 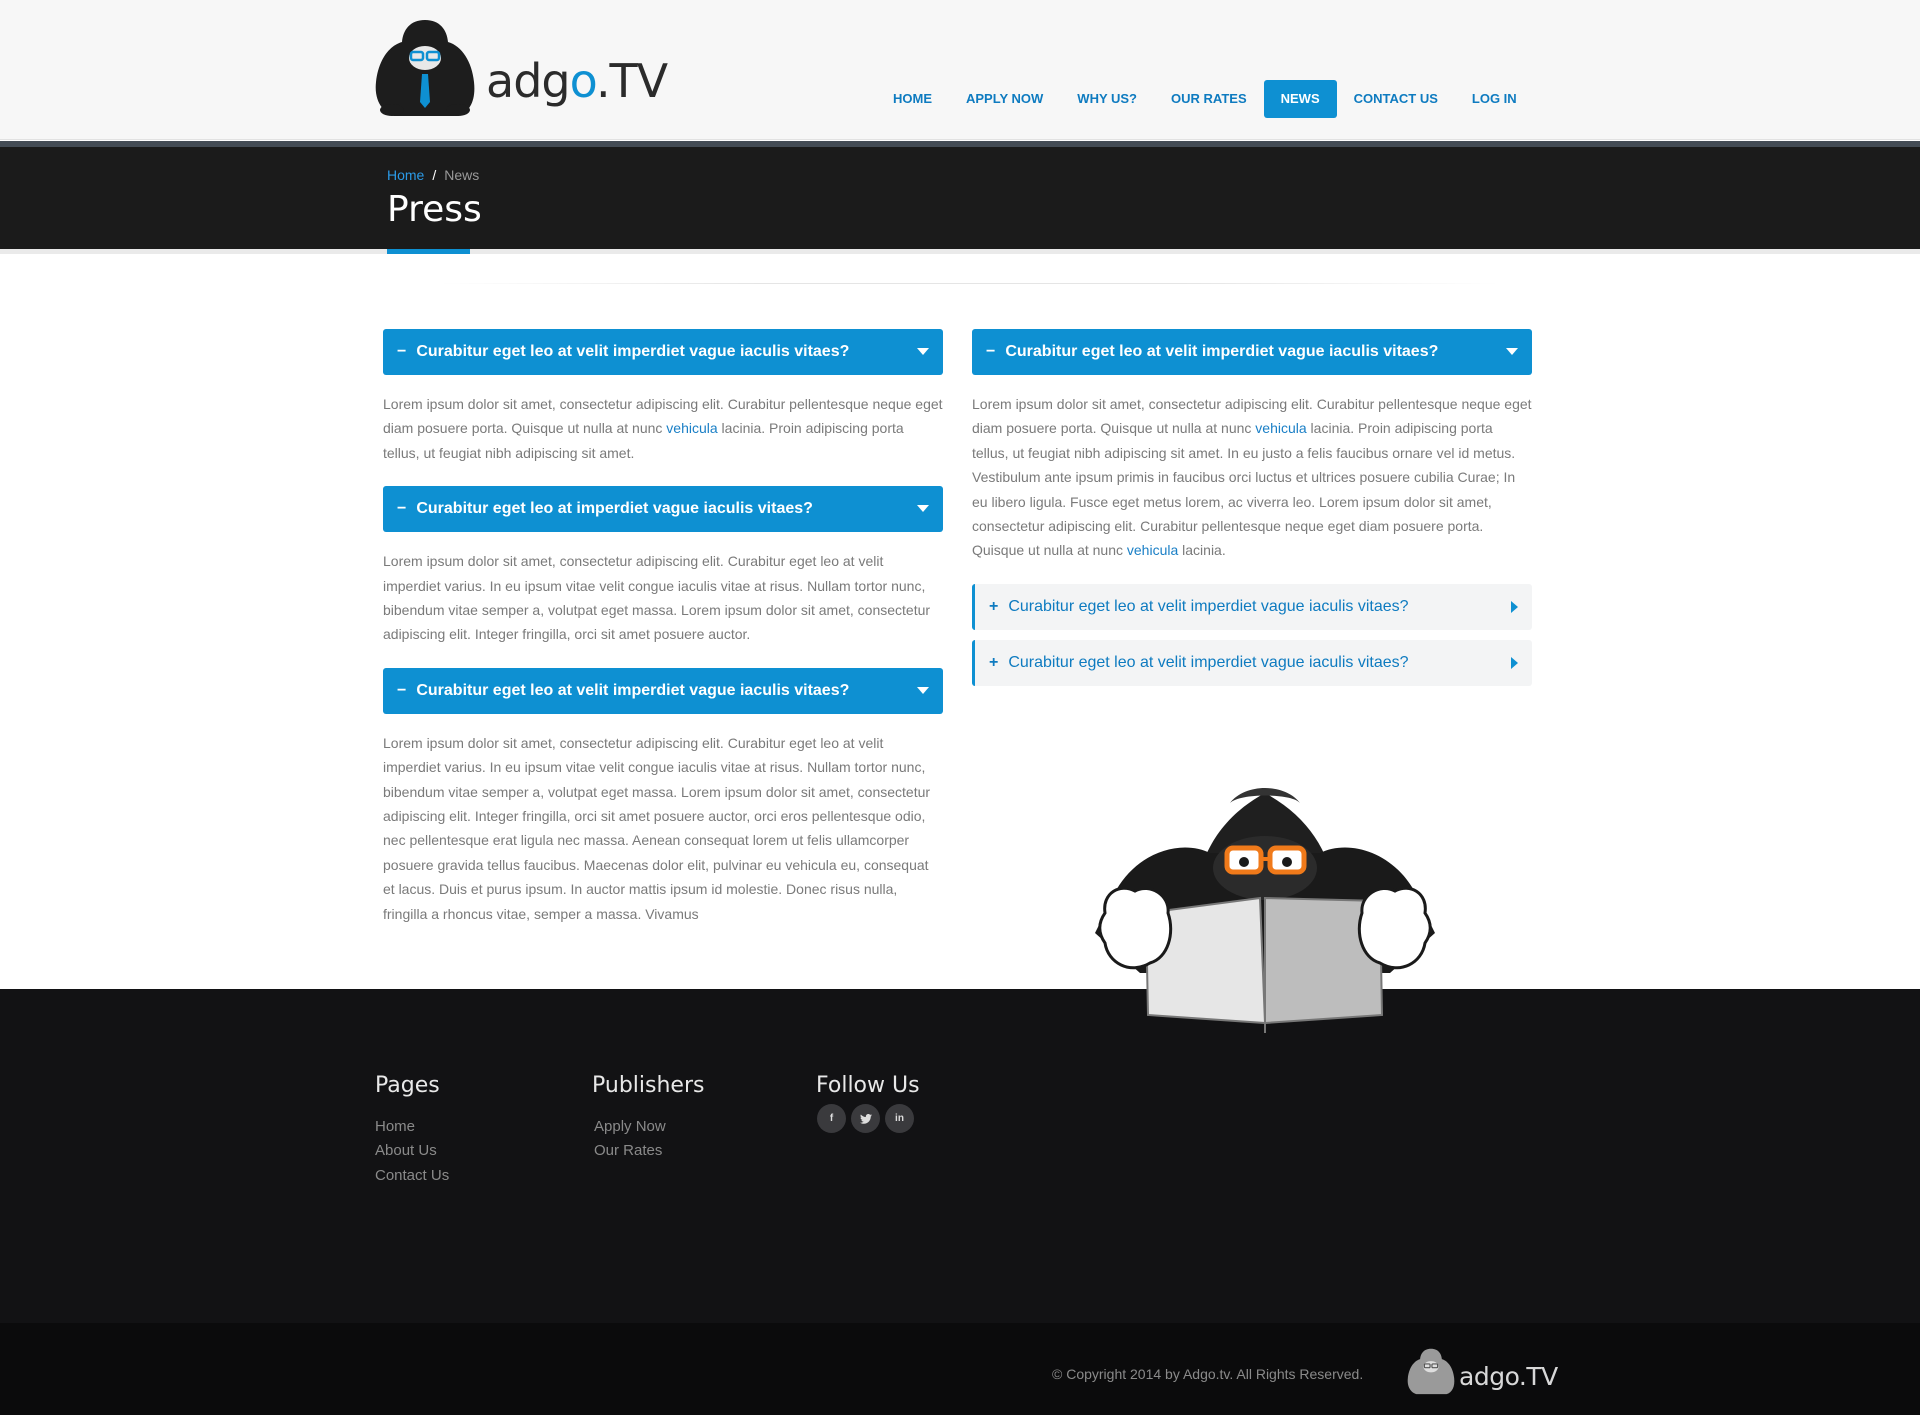 I want to click on nav-our-rates: OUR RATES, so click(x=1209, y=99).